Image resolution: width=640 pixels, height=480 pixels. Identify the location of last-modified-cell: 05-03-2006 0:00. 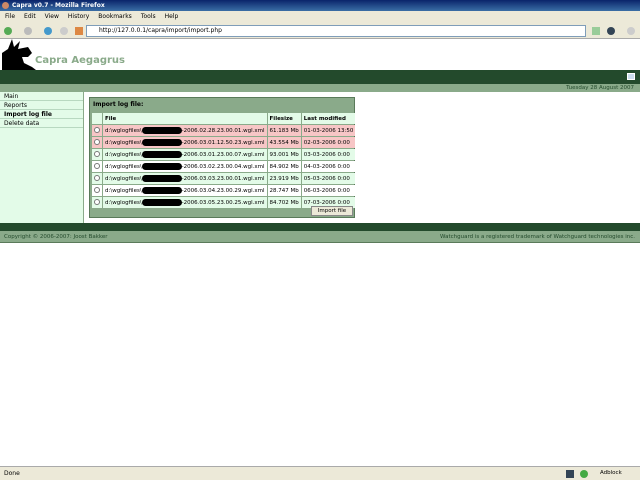
(328, 178).